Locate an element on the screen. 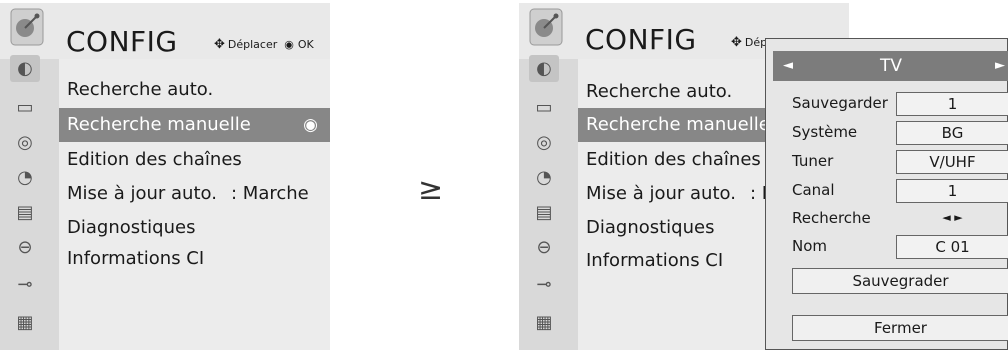 This screenshot has height=350, width=1008. menu-item-recherche-auto: Recherche auto. is located at coordinates (194, 90).